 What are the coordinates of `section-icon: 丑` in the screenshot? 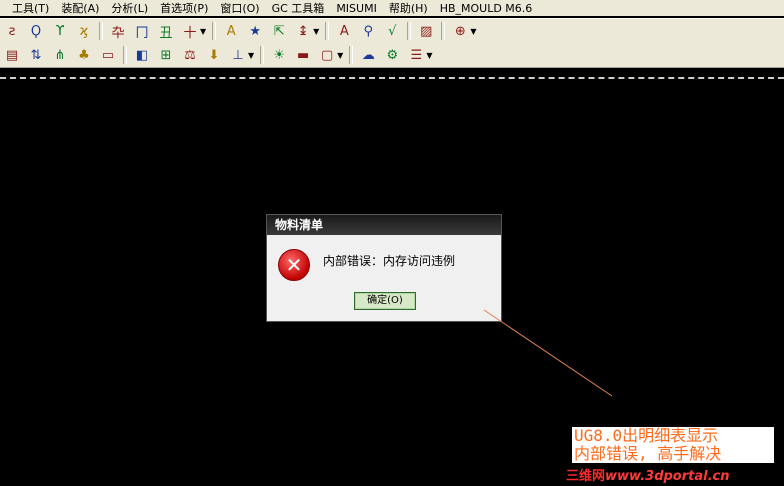 It's located at (166, 31).